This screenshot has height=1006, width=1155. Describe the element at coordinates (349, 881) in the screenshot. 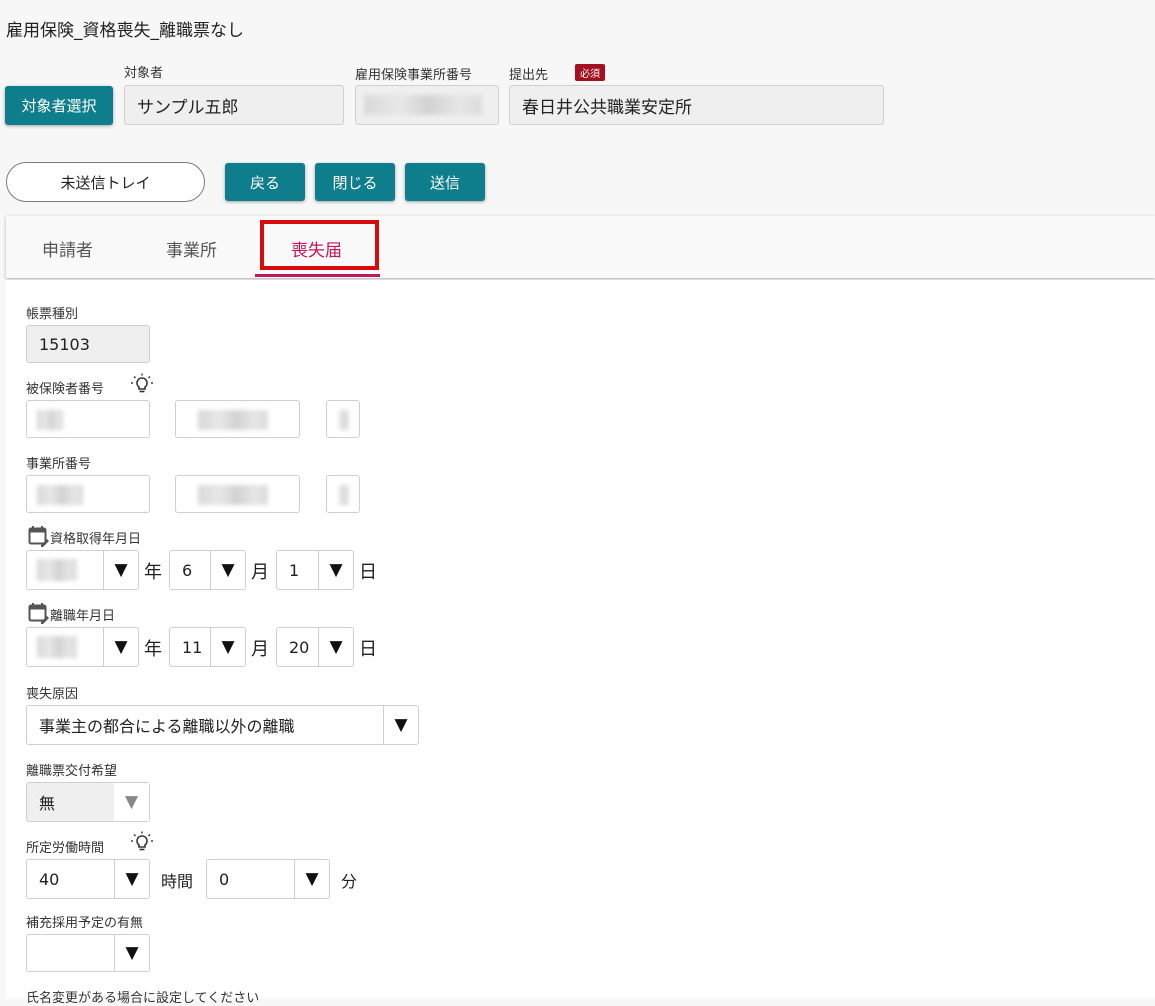

I see `minutes-unit: 分` at that location.